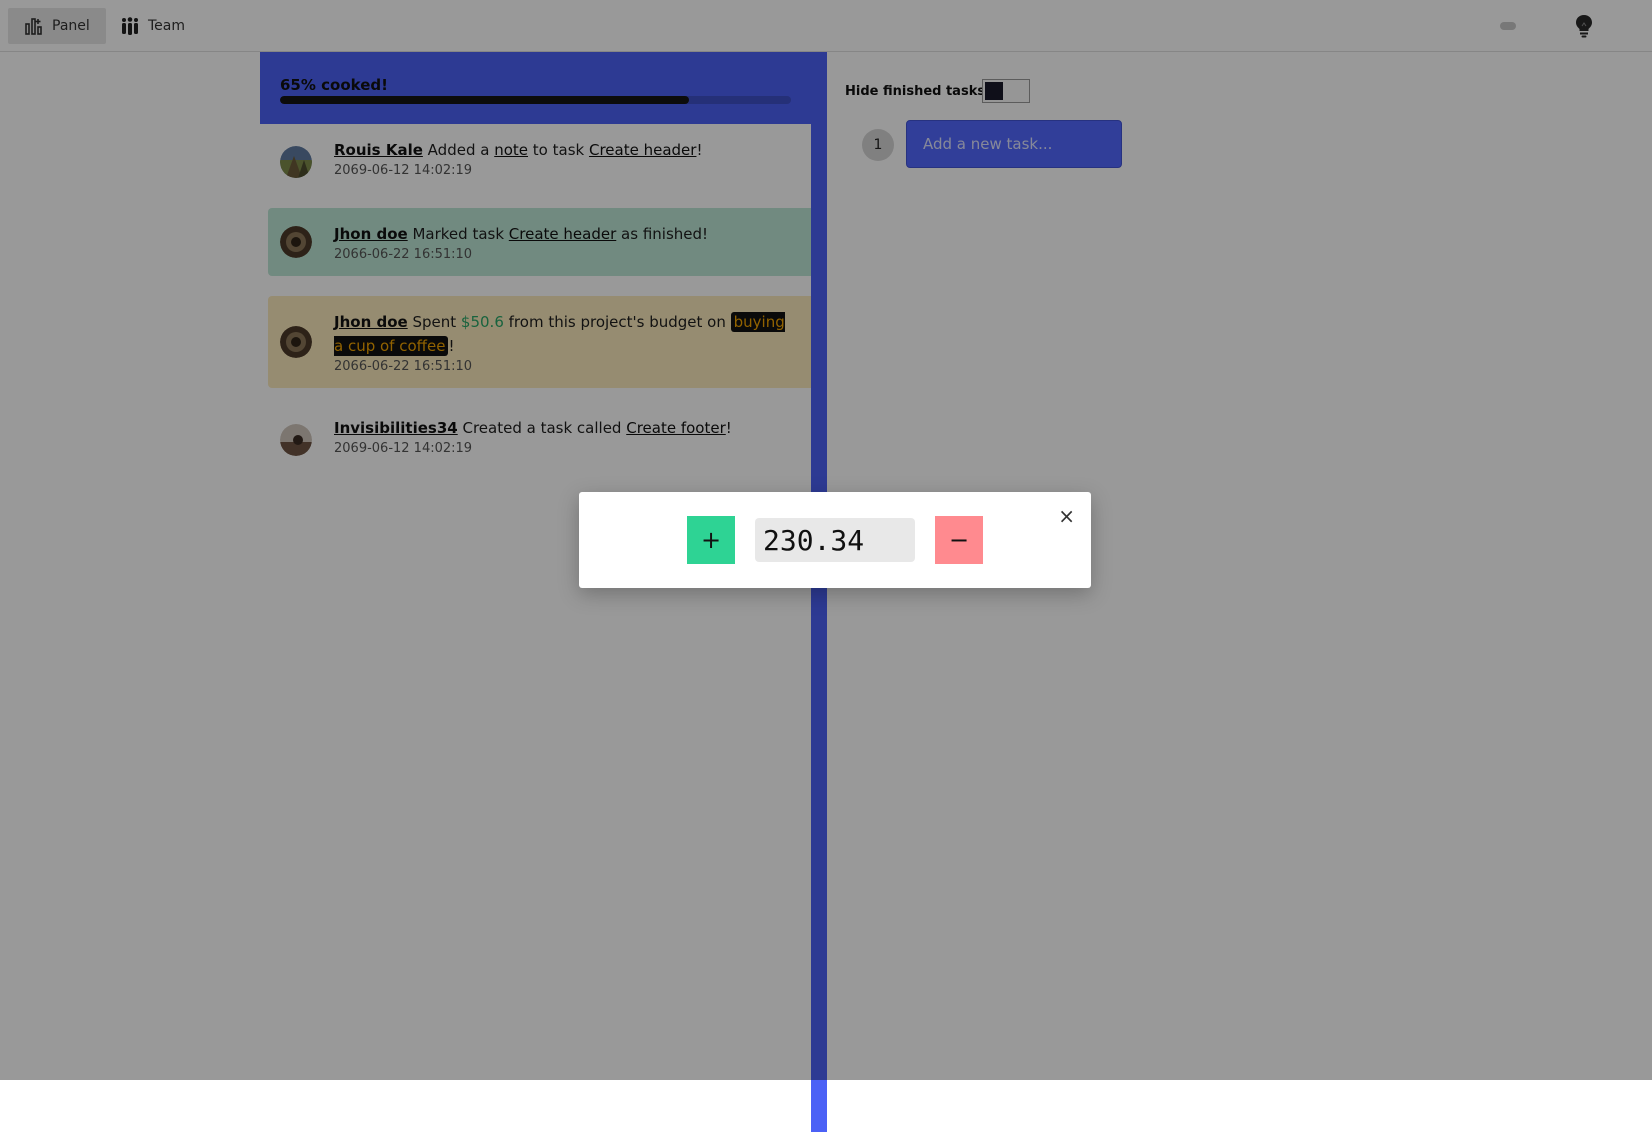 The width and height of the screenshot is (1652, 1132). I want to click on amount-input, so click(835, 540).